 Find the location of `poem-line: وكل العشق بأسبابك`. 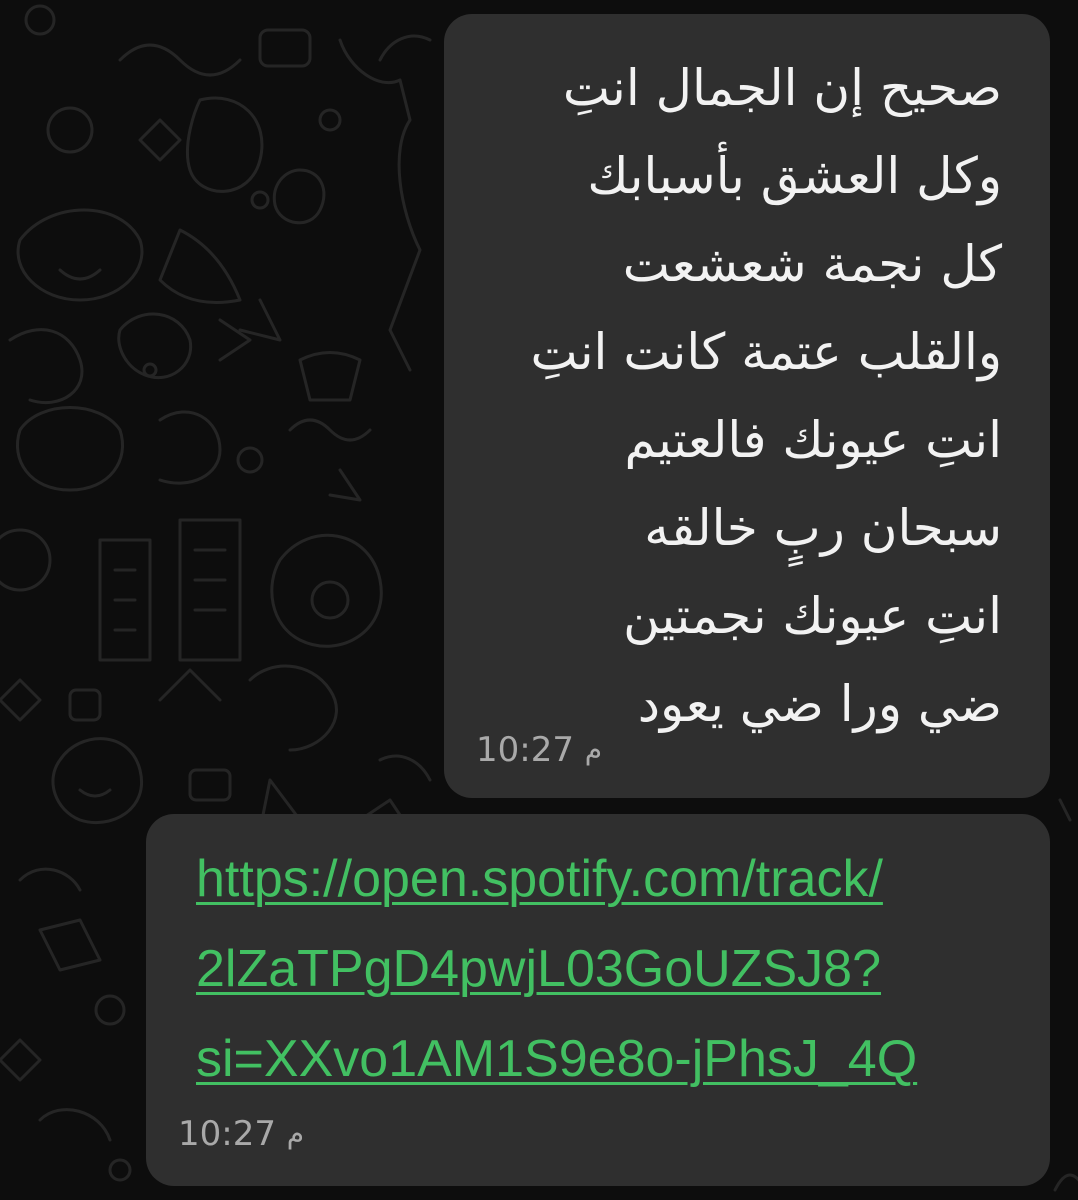

poem-line: وكل العشق بأسبابك is located at coordinates (794, 176).